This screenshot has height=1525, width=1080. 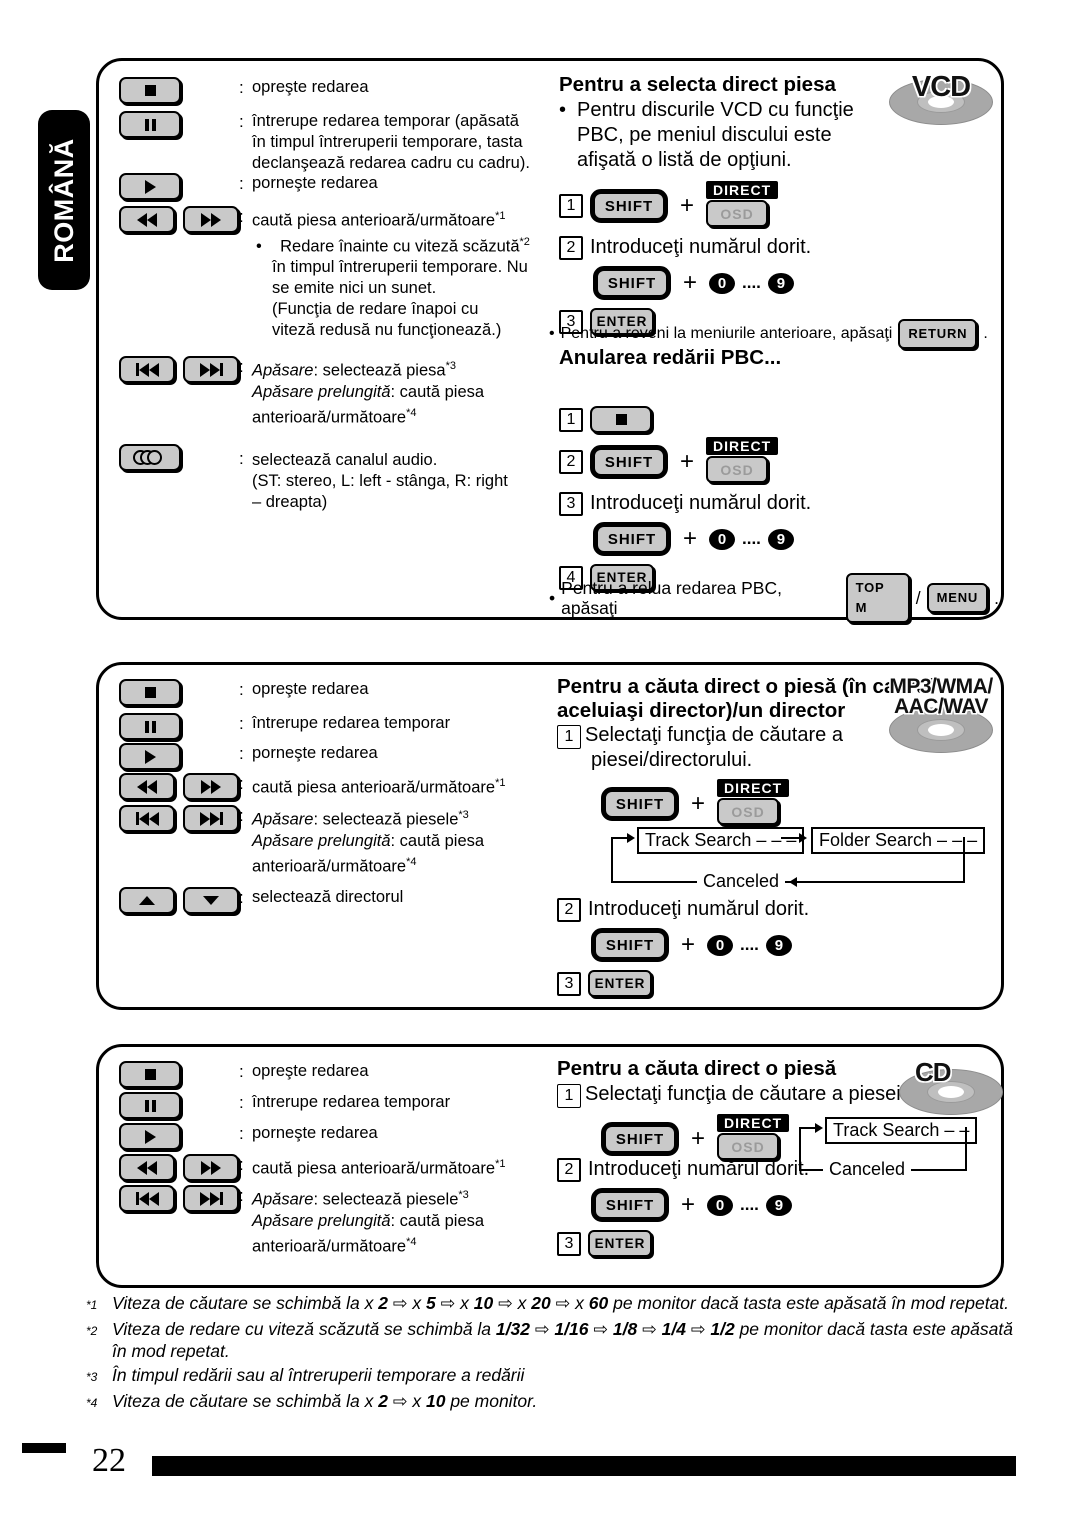 I want to click on top-menu-key: TOP M, so click(x=877, y=598).